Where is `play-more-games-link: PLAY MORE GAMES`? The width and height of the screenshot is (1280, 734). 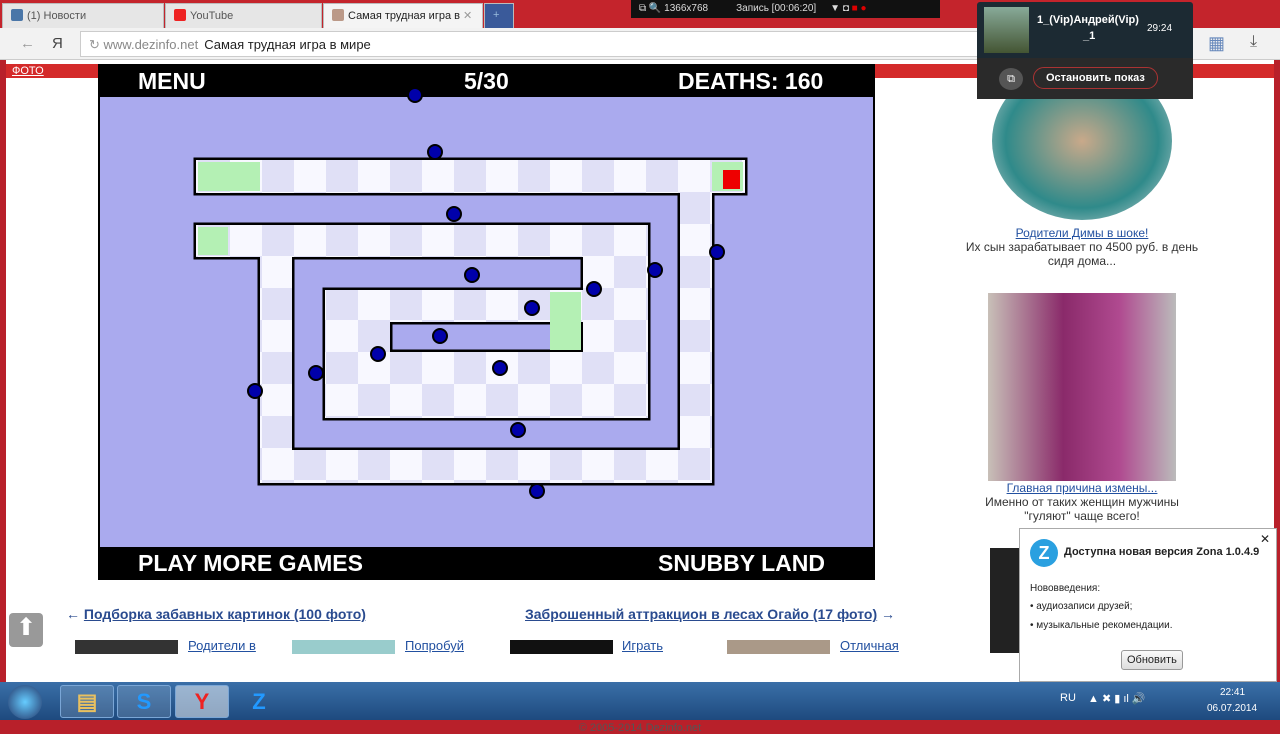
play-more-games-link: PLAY MORE GAMES is located at coordinates (250, 563).